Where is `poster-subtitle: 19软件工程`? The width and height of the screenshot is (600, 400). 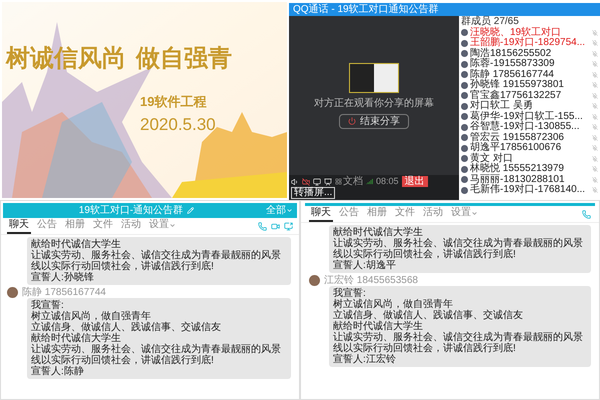 poster-subtitle: 19软件工程 is located at coordinates (173, 102).